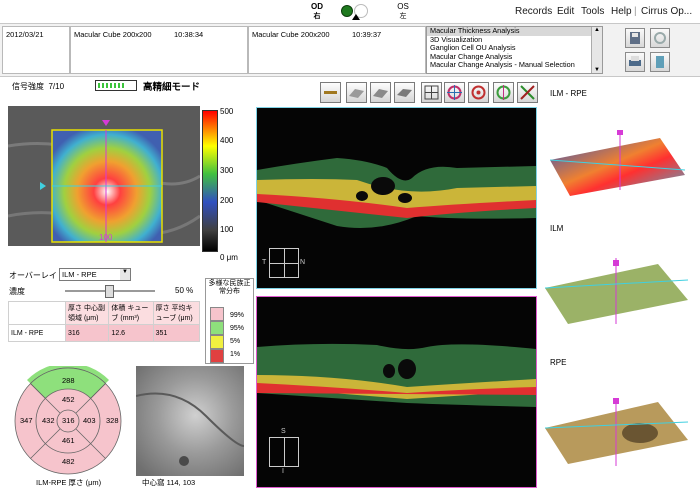  Describe the element at coordinates (106, 237) in the screenshot. I see `map-value-label: 100` at that location.